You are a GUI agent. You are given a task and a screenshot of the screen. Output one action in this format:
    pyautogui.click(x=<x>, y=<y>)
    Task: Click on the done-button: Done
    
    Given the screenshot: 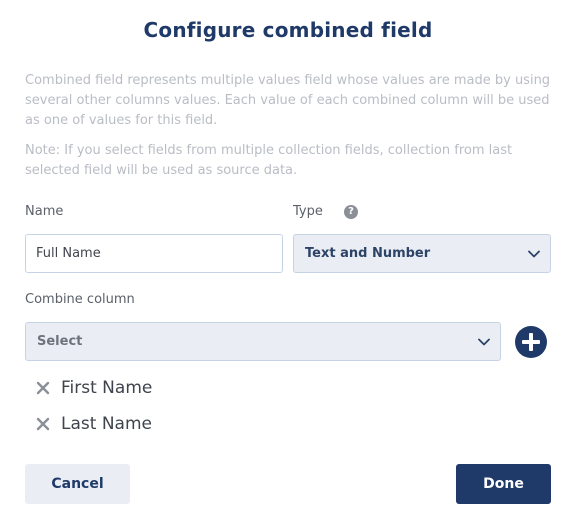 What is the action you would take?
    pyautogui.click(x=503, y=484)
    